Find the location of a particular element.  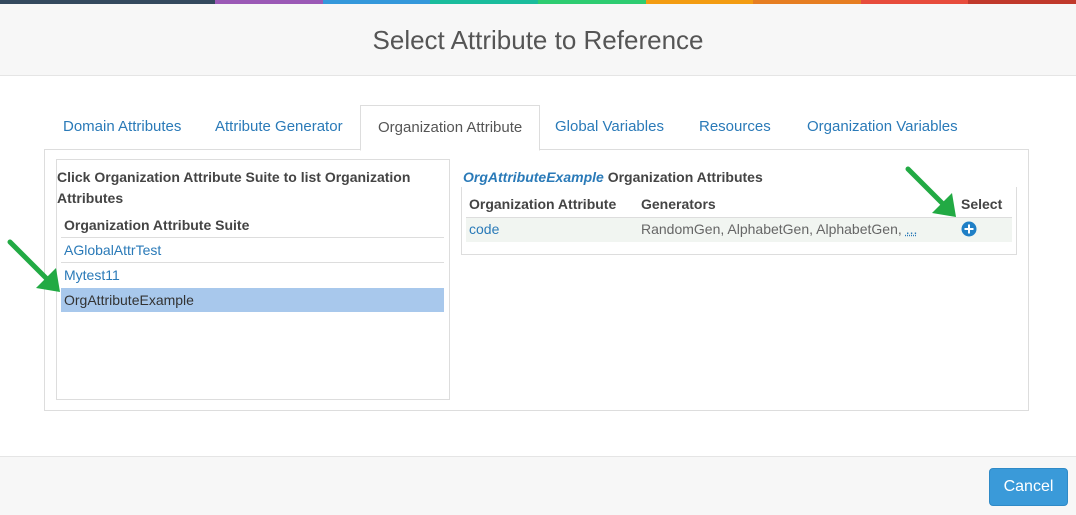

generators-column-header: Generators is located at coordinates (678, 204).